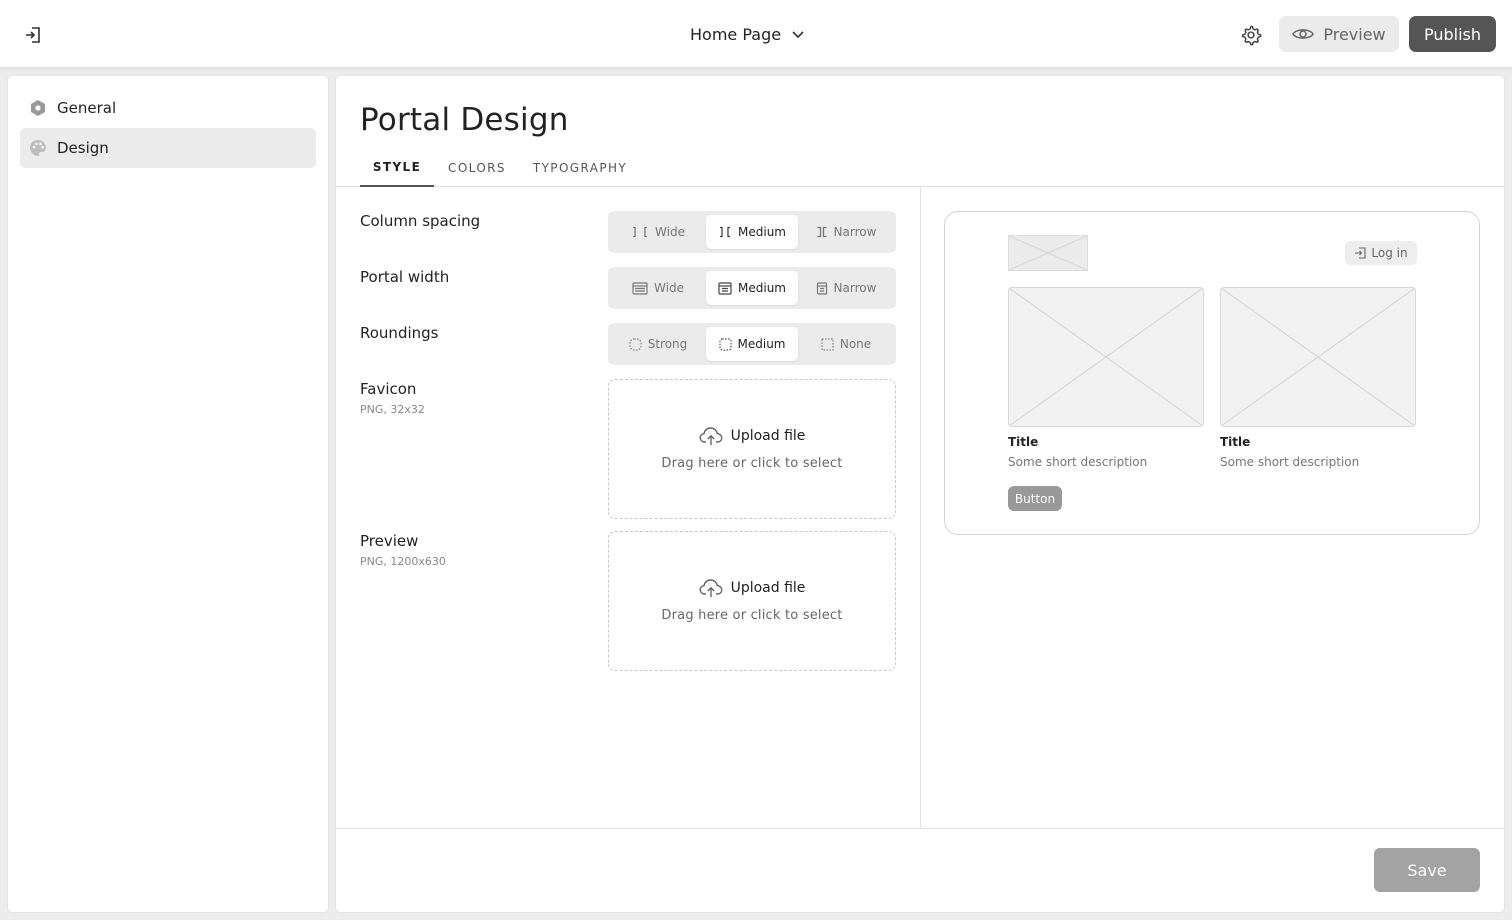 The width and height of the screenshot is (1512, 920). I want to click on rounding-strong-icon, so click(635, 344).